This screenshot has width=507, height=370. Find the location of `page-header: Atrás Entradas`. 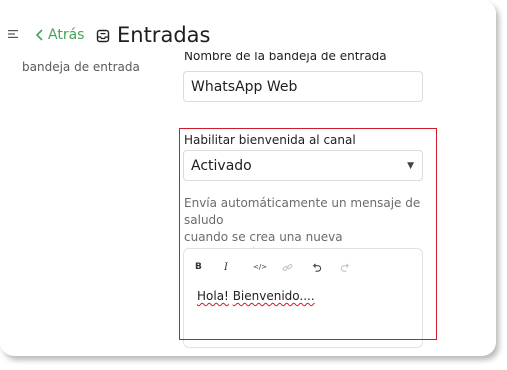

page-header: Atrás Entradas is located at coordinates (248, 27).